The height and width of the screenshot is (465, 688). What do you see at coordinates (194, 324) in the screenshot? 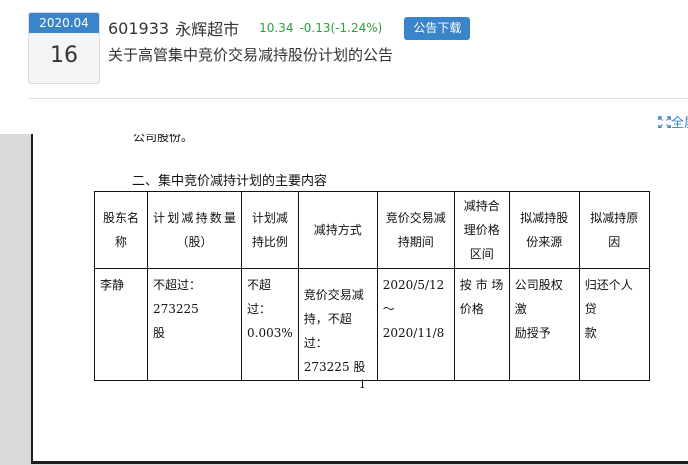
I see `table-cell: 不超过：273225 股` at bounding box center [194, 324].